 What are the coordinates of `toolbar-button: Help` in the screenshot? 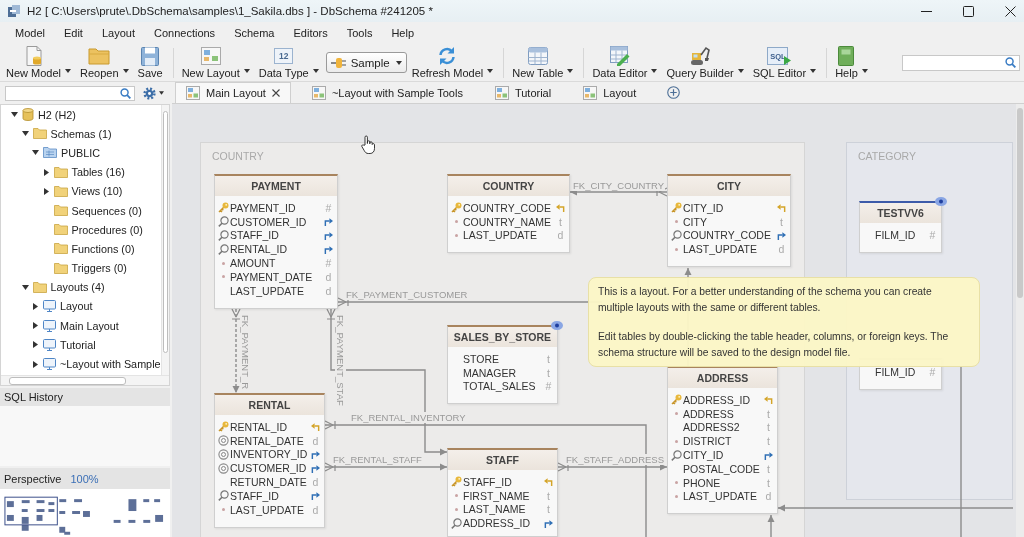 It's located at (851, 62).